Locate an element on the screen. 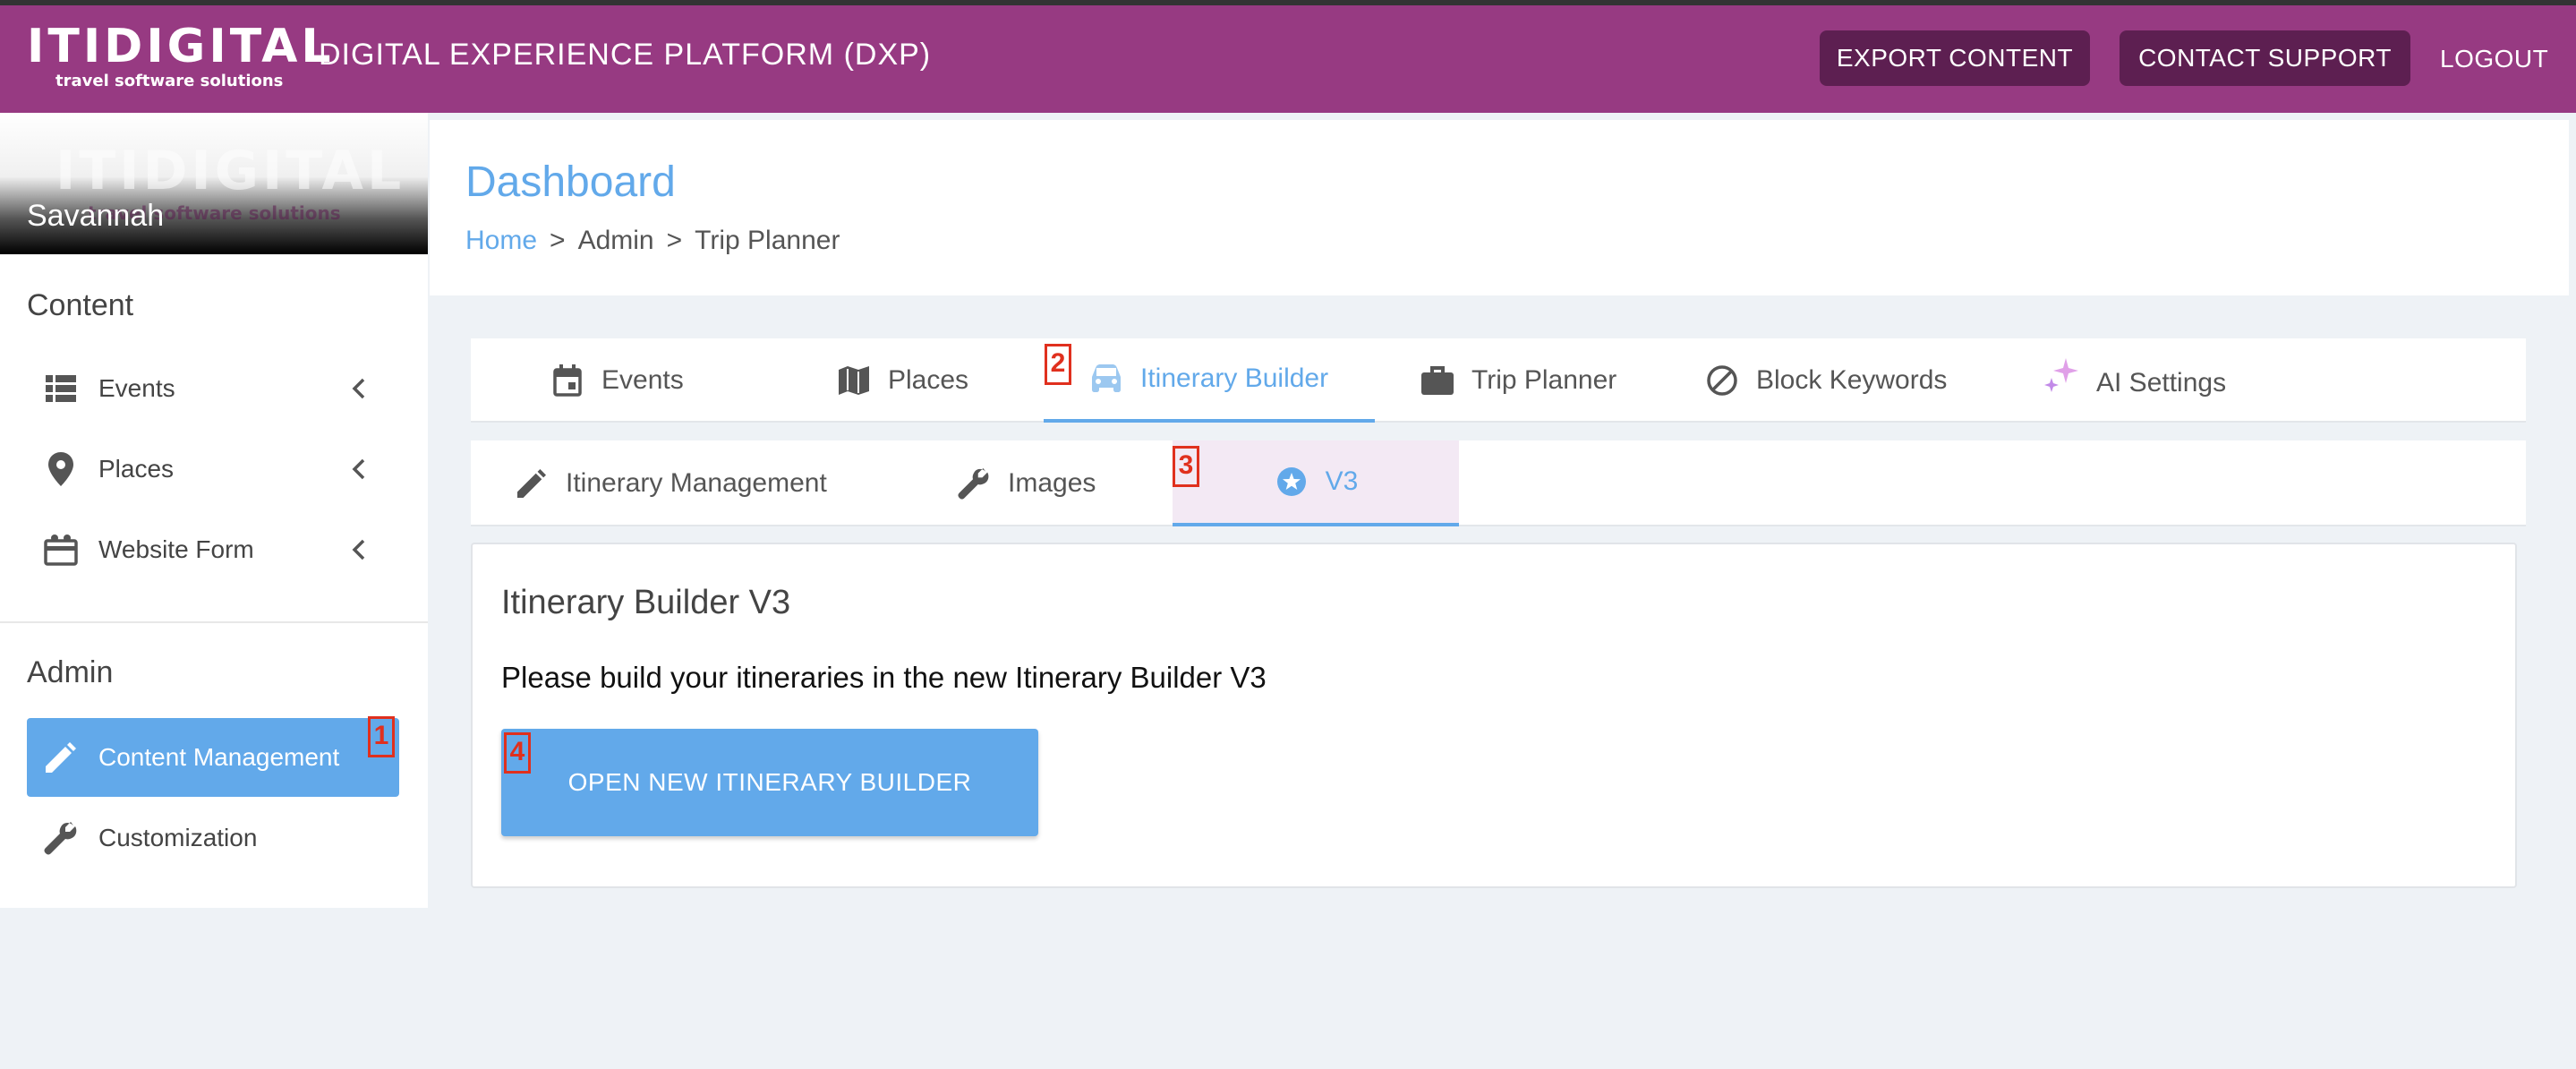  tab-places: Places is located at coordinates (902, 380).